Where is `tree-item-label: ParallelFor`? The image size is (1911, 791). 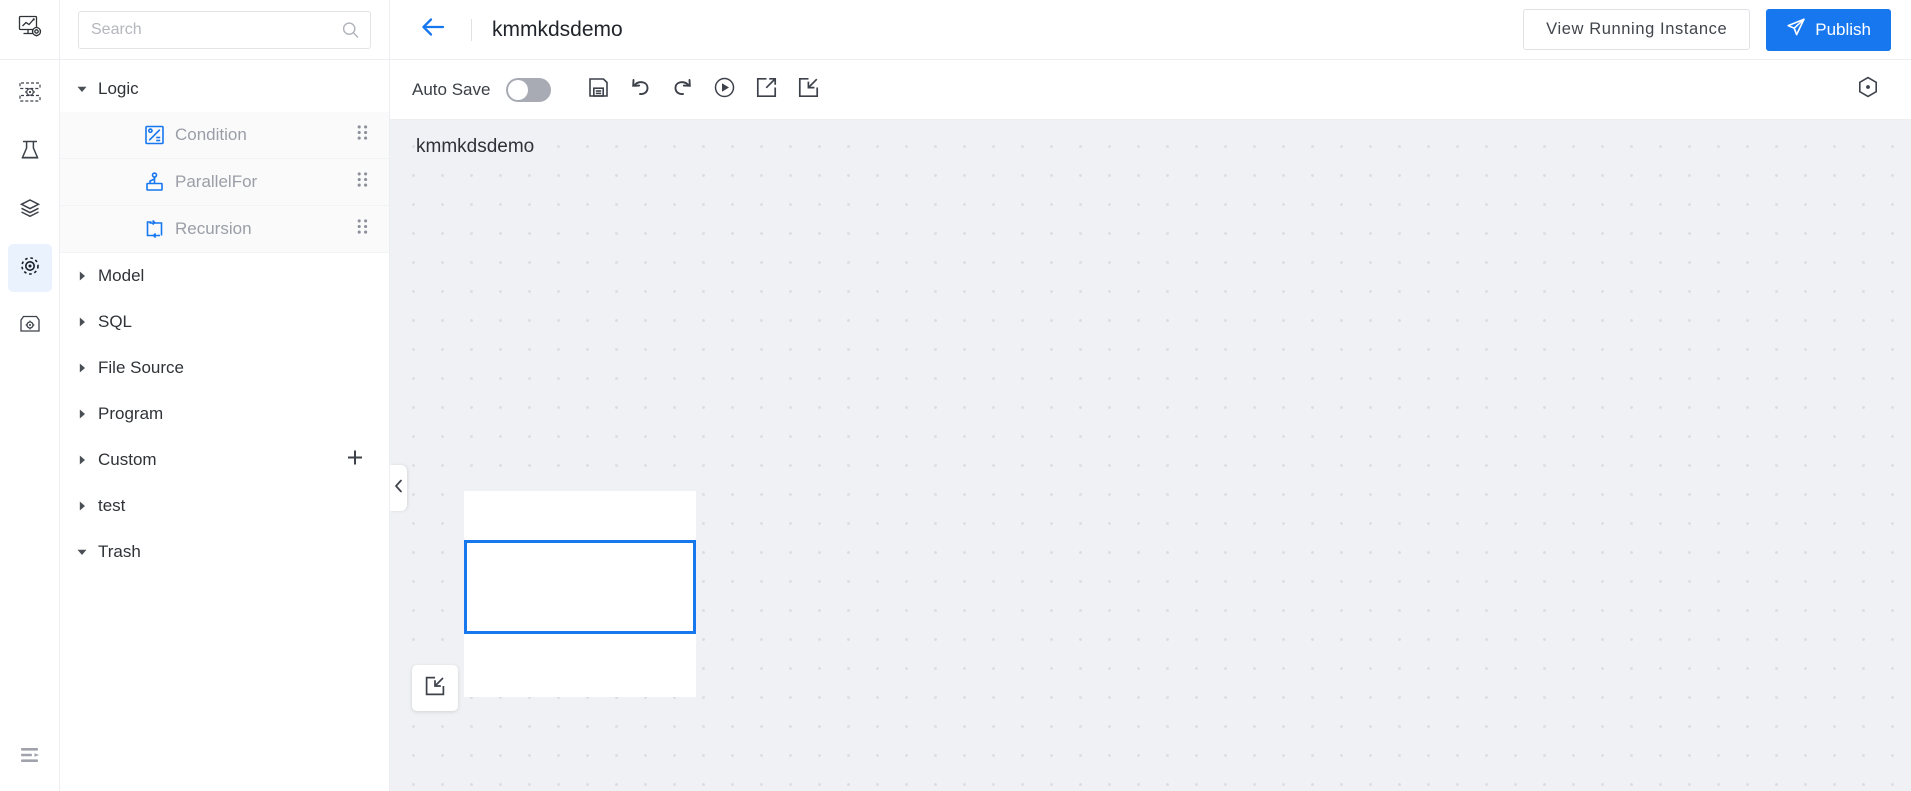
tree-item-label: ParallelFor is located at coordinates (216, 181).